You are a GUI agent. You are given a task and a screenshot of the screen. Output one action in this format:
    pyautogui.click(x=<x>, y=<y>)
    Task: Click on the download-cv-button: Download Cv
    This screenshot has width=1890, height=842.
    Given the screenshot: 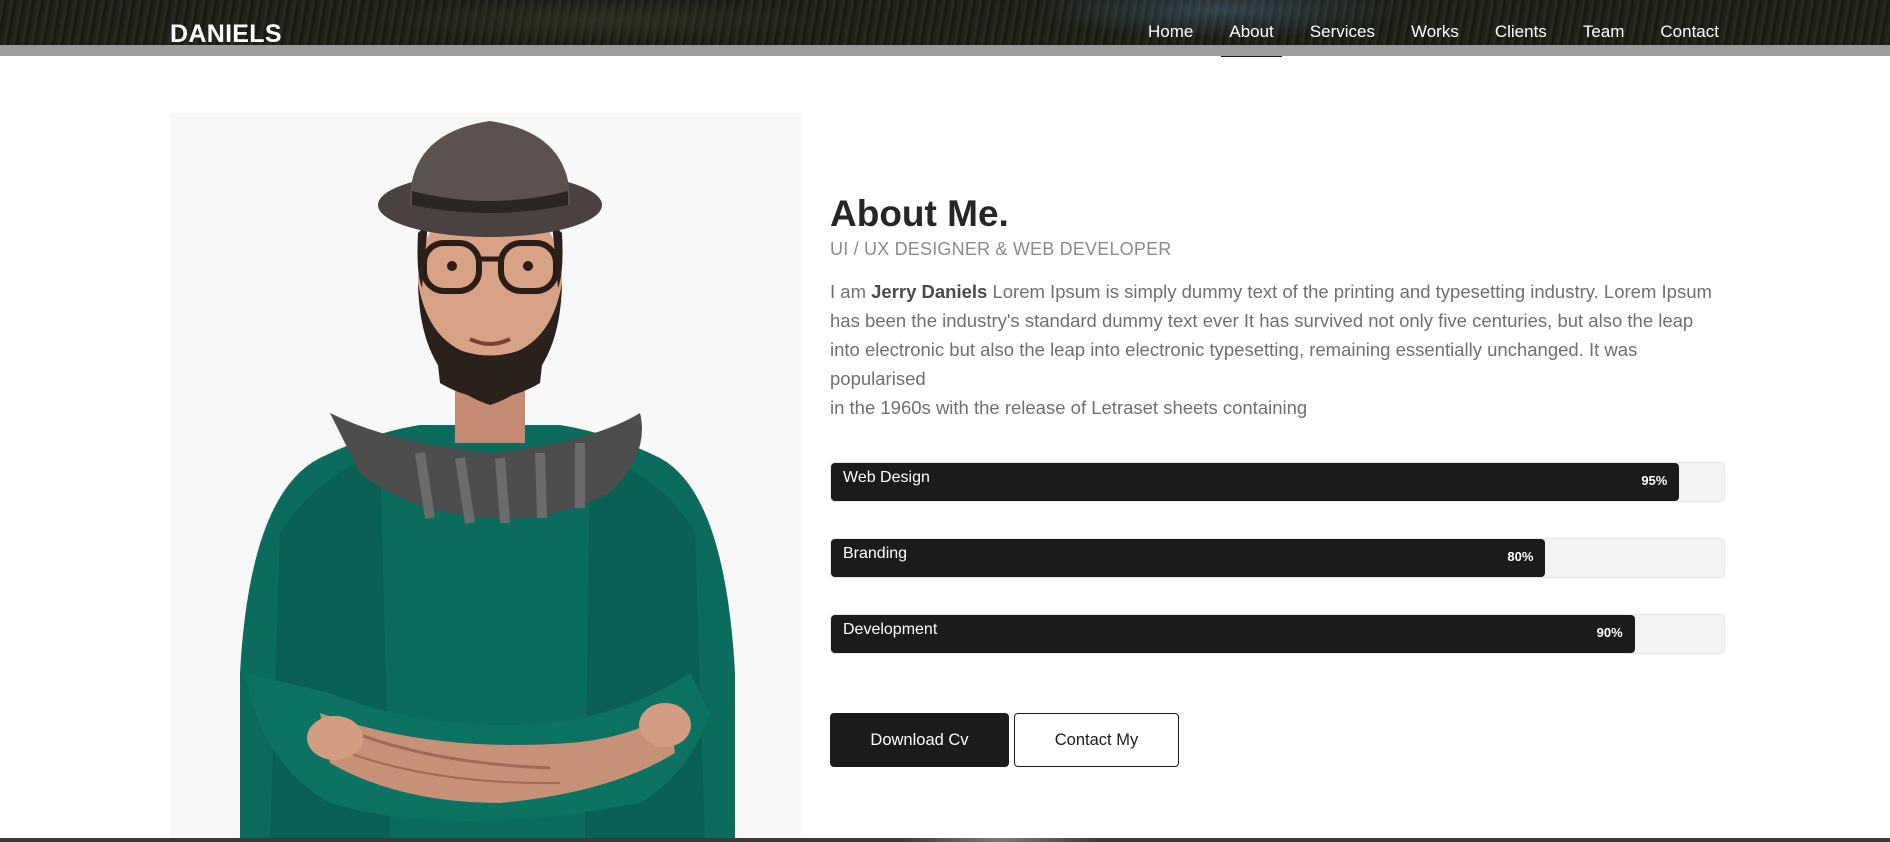 What is the action you would take?
    pyautogui.click(x=919, y=740)
    